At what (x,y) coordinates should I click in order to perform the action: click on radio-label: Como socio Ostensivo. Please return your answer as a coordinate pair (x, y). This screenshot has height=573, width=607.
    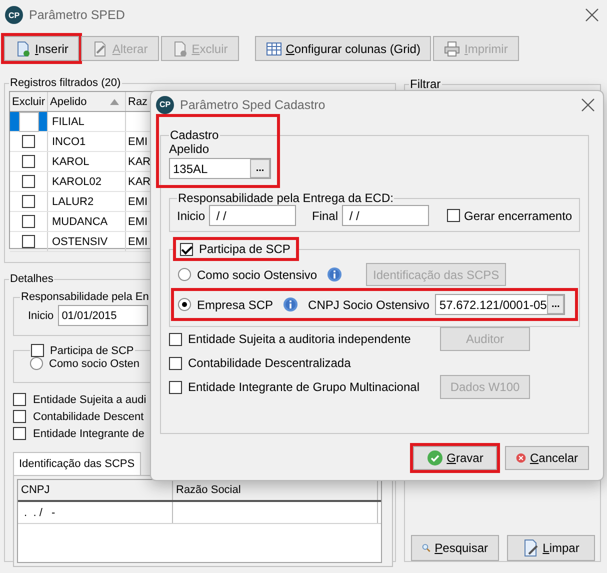
    Looking at the image, I should click on (257, 275).